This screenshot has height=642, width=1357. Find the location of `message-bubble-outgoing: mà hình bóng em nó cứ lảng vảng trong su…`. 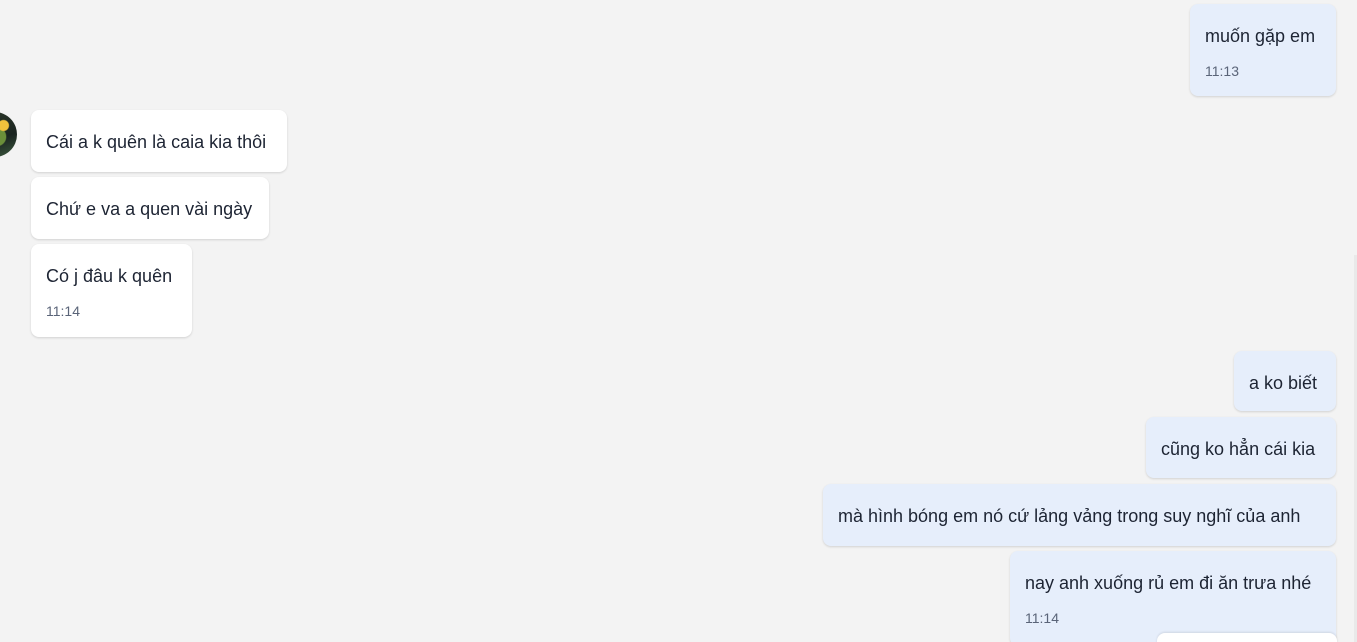

message-bubble-outgoing: mà hình bóng em nó cứ lảng vảng trong su… is located at coordinates (1079, 515).